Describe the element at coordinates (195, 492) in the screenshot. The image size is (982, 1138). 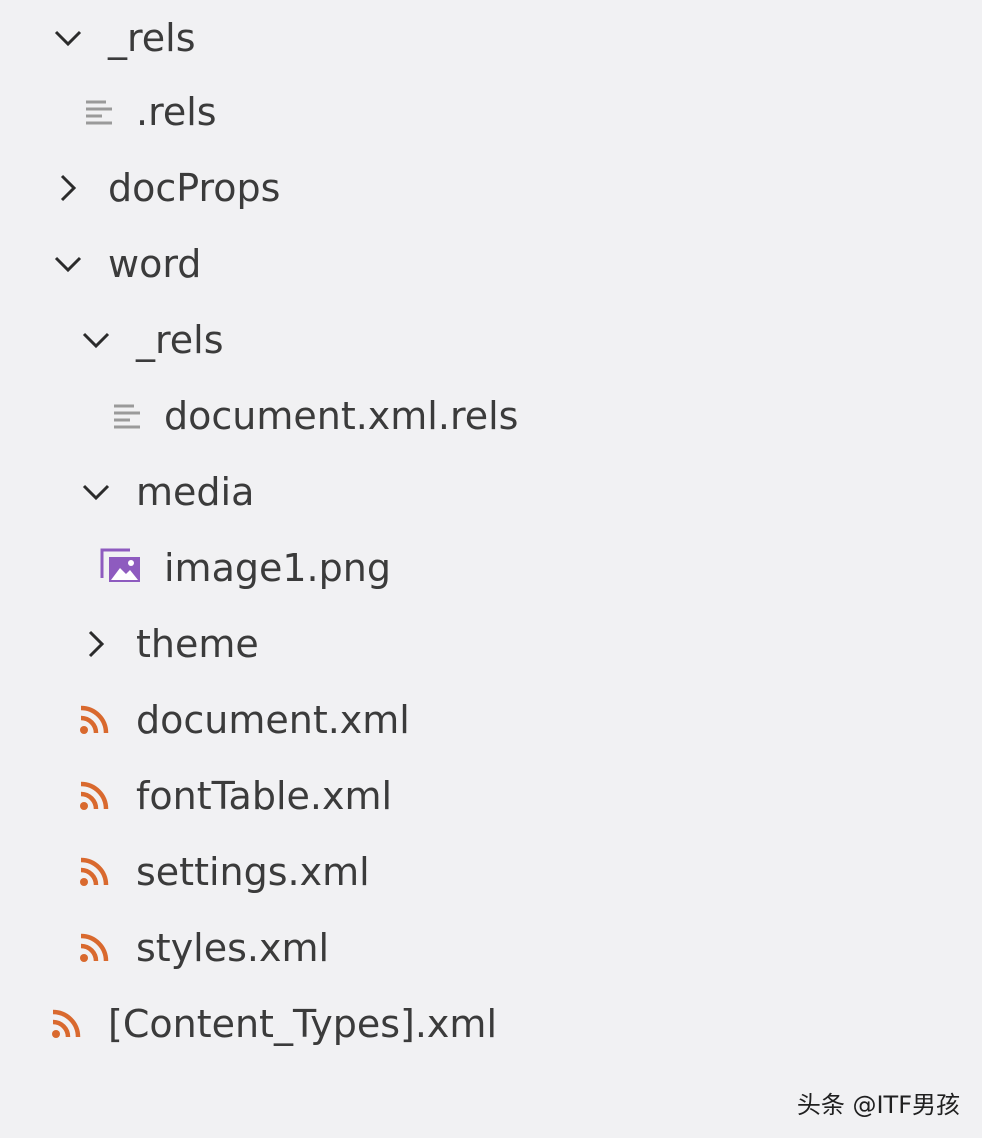
I see `tree-item-label: media` at that location.